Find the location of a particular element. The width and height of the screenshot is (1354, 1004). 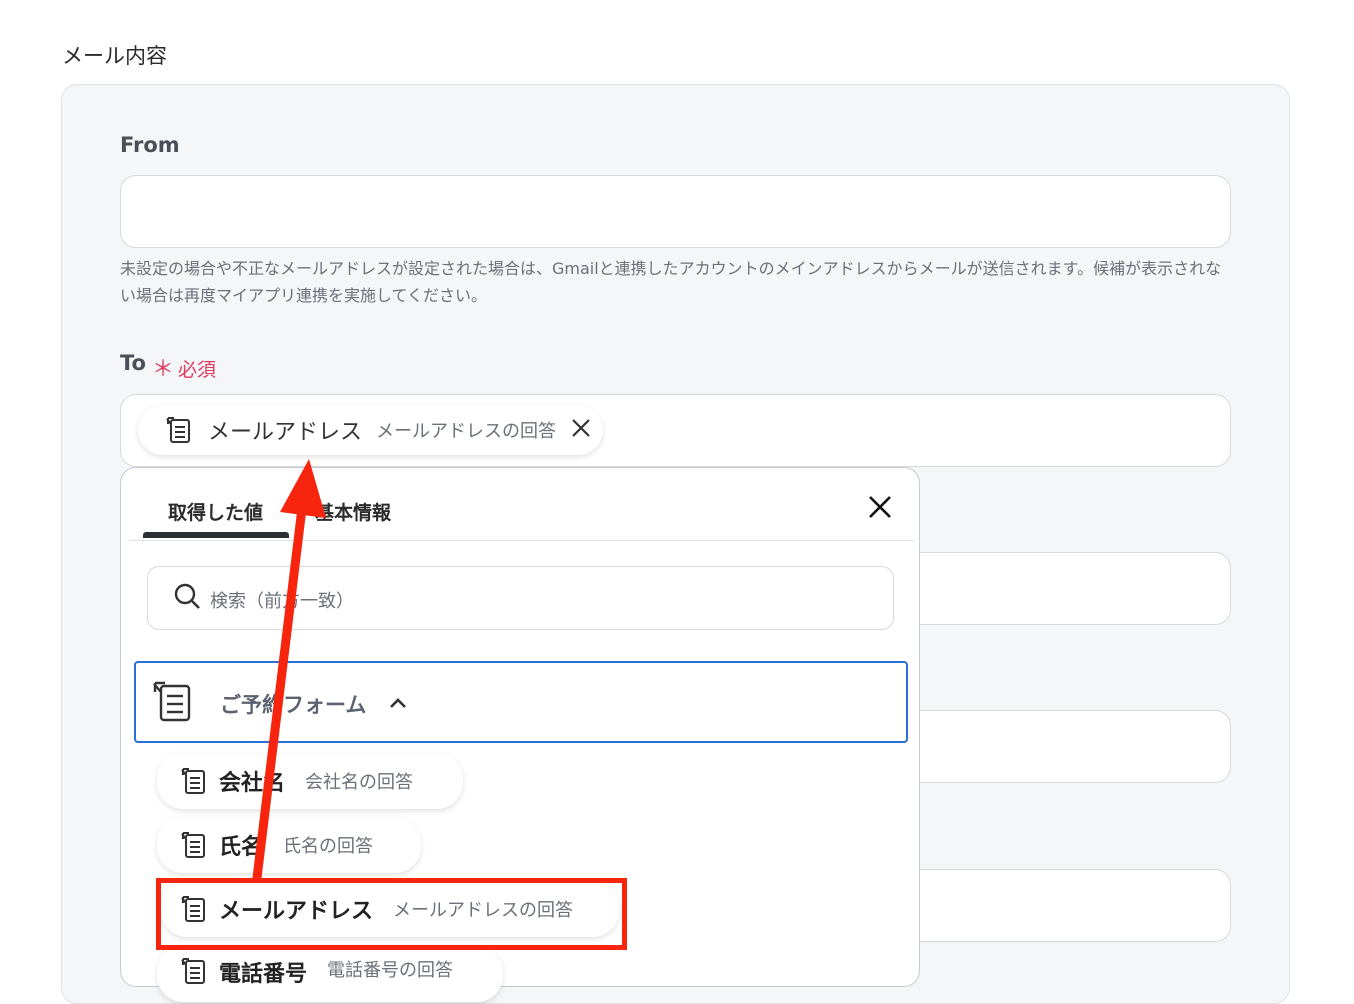

from-input is located at coordinates (675, 211).